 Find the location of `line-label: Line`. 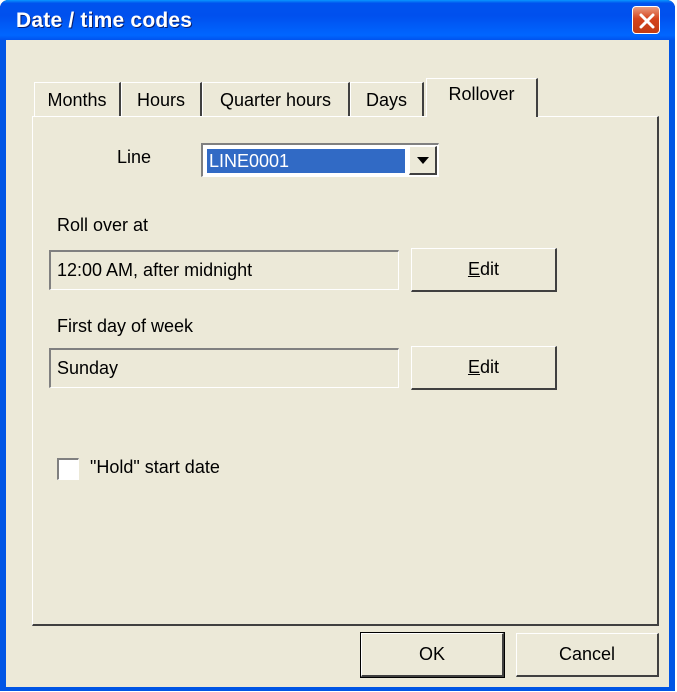

line-label: Line is located at coordinates (134, 157).